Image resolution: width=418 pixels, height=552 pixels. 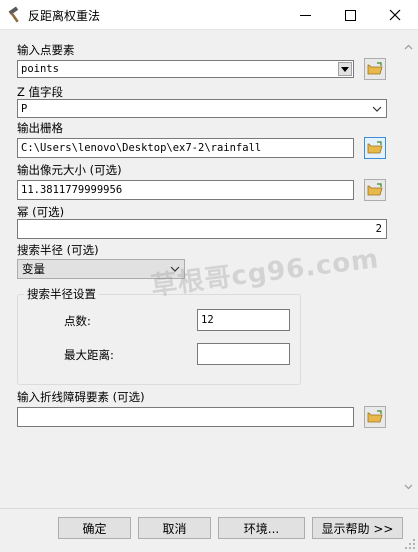 What do you see at coordinates (46, 50) in the screenshot?
I see `input-points-label: 输入点要素` at bounding box center [46, 50].